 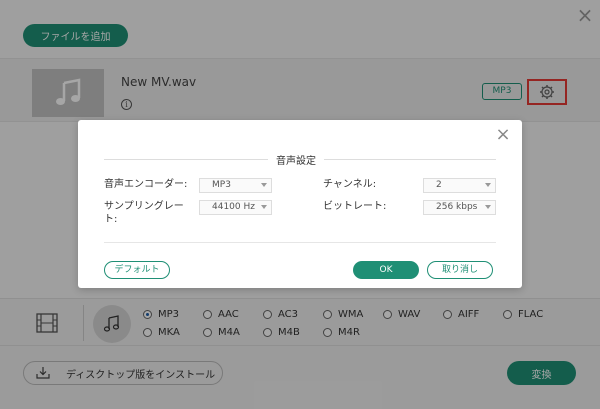 What do you see at coordinates (146, 184) in the screenshot?
I see `encoder-label: 音声エンコーダー:` at bounding box center [146, 184].